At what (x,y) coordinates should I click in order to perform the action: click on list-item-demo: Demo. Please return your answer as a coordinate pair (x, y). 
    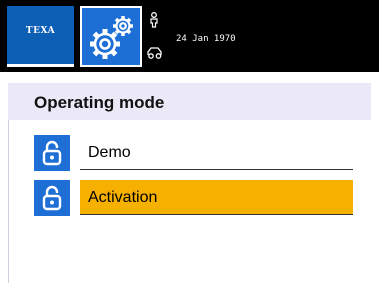
    Looking at the image, I should click on (198, 153).